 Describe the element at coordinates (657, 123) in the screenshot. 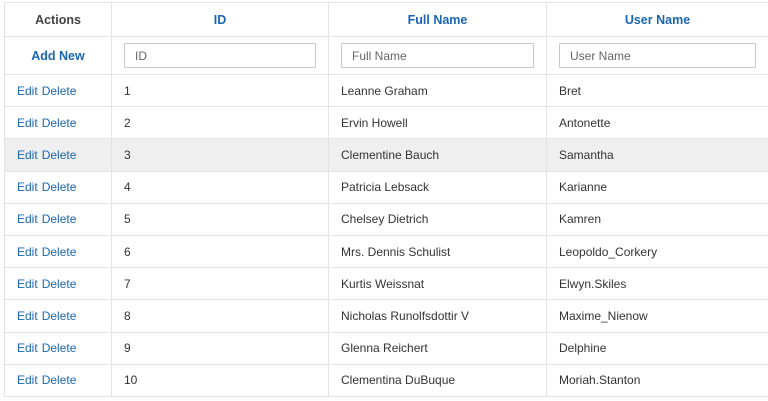

I see `cell-user-name: Antonette` at that location.